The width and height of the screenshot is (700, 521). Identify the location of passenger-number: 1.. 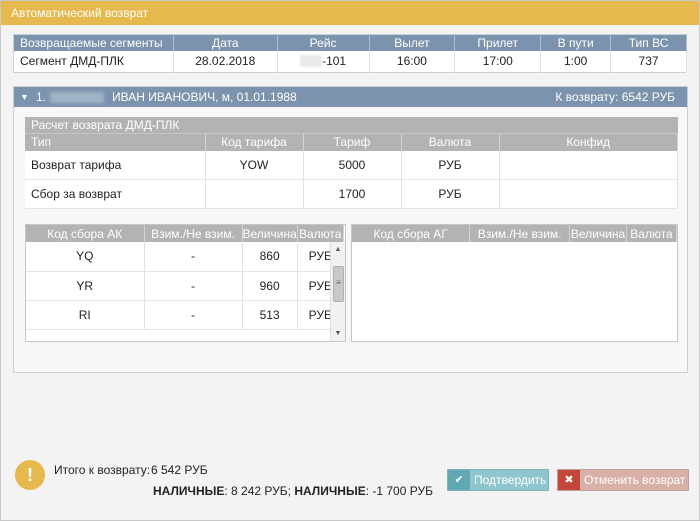
(41, 97).